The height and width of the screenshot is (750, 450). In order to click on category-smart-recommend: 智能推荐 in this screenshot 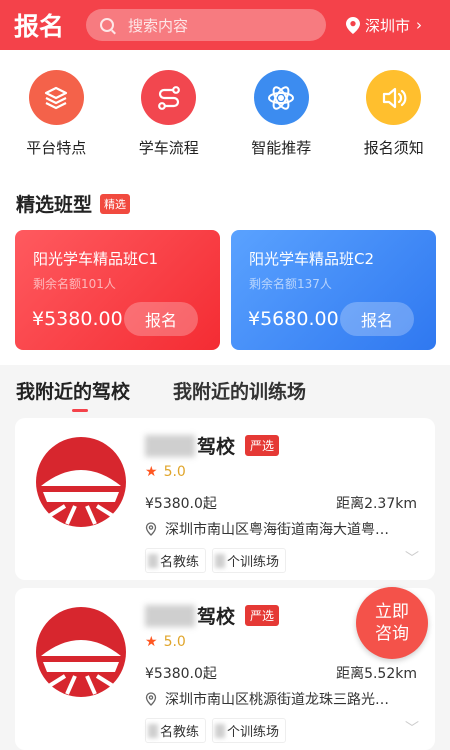, I will do `click(281, 114)`.